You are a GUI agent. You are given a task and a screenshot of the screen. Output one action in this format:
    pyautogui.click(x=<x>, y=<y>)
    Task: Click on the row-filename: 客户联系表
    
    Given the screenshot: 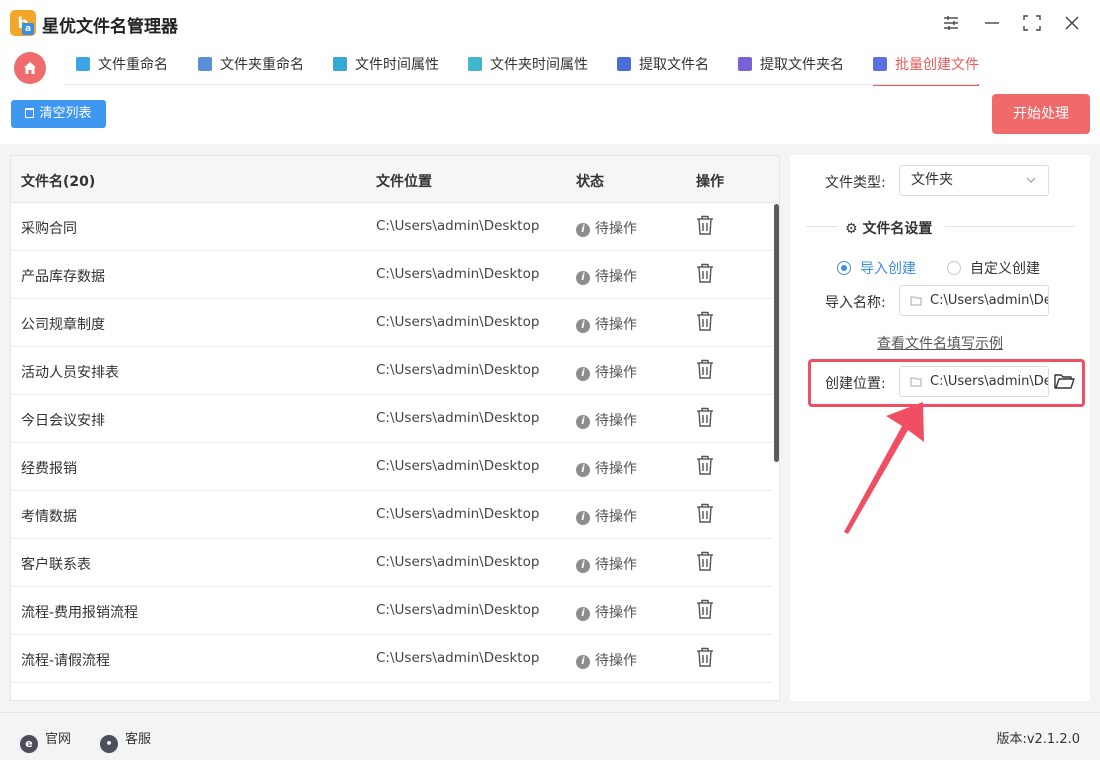 What is the action you would take?
    pyautogui.click(x=56, y=565)
    